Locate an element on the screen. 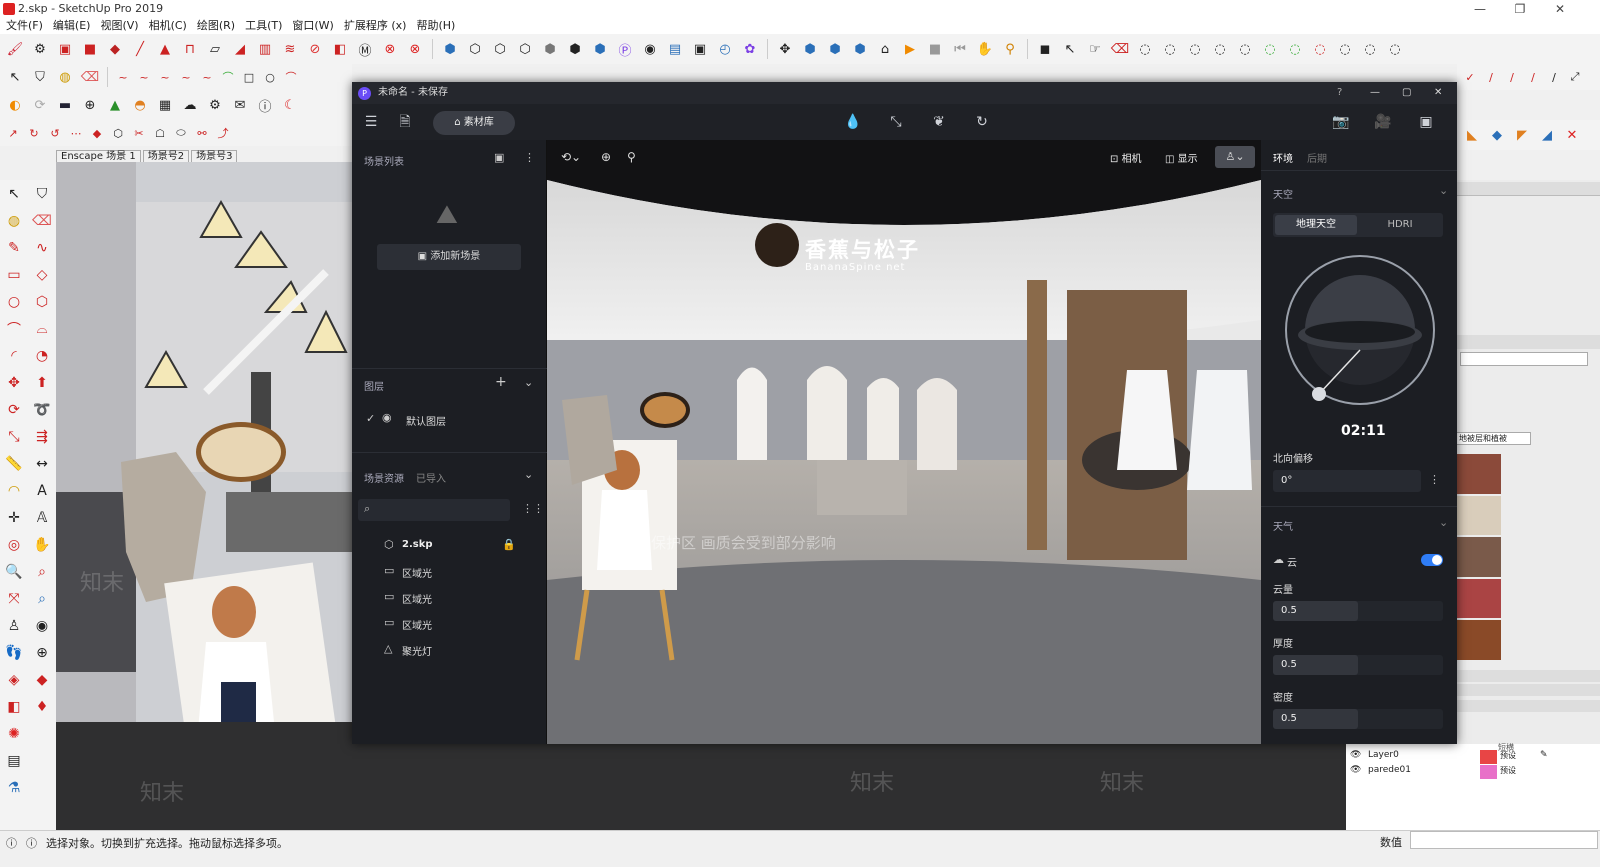  section-icon: ▣ is located at coordinates (65, 49).